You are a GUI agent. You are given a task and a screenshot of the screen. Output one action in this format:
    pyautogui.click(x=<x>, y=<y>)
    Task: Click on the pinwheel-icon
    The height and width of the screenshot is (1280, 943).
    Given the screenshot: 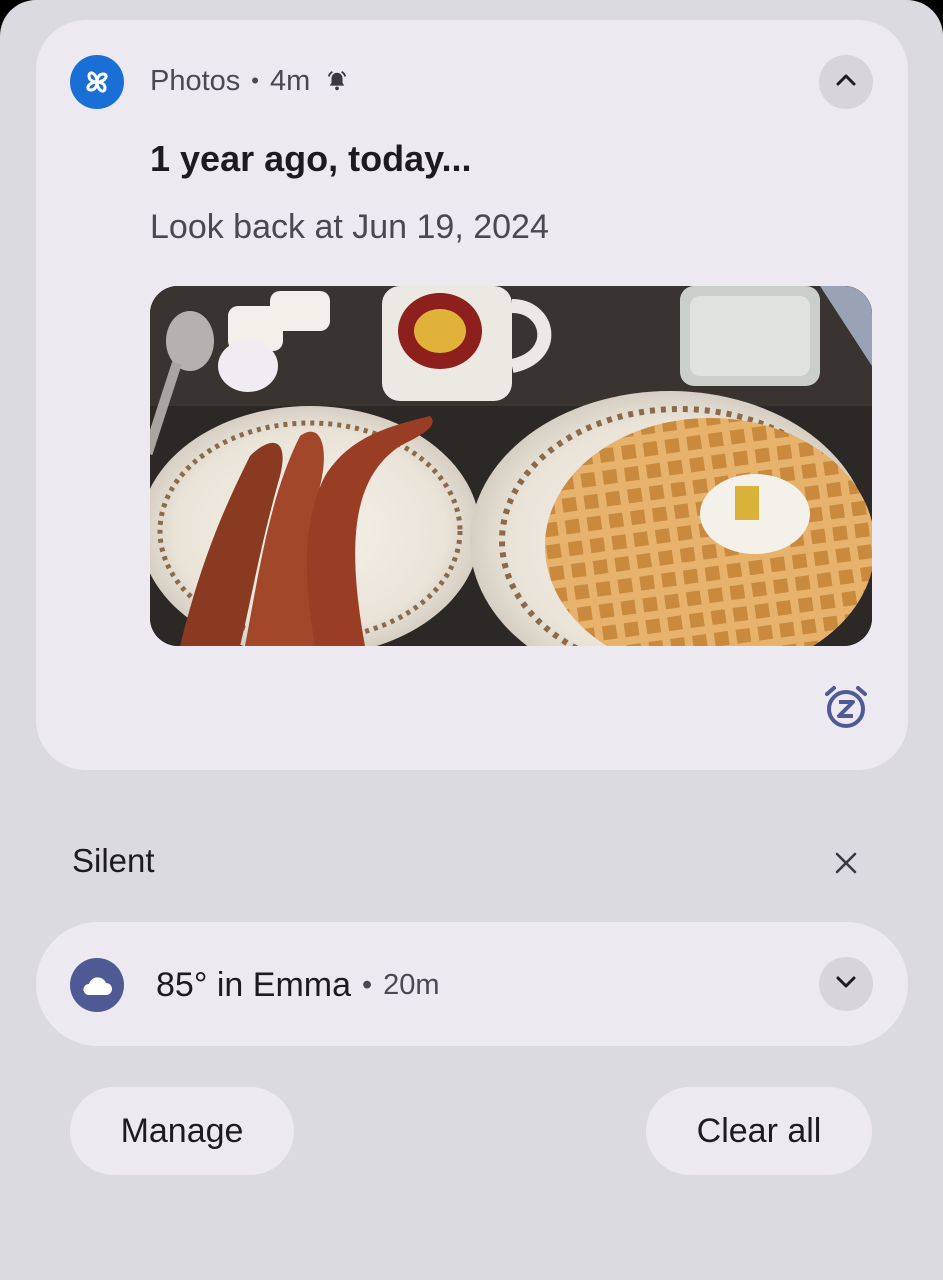 What is the action you would take?
    pyautogui.click(x=97, y=82)
    